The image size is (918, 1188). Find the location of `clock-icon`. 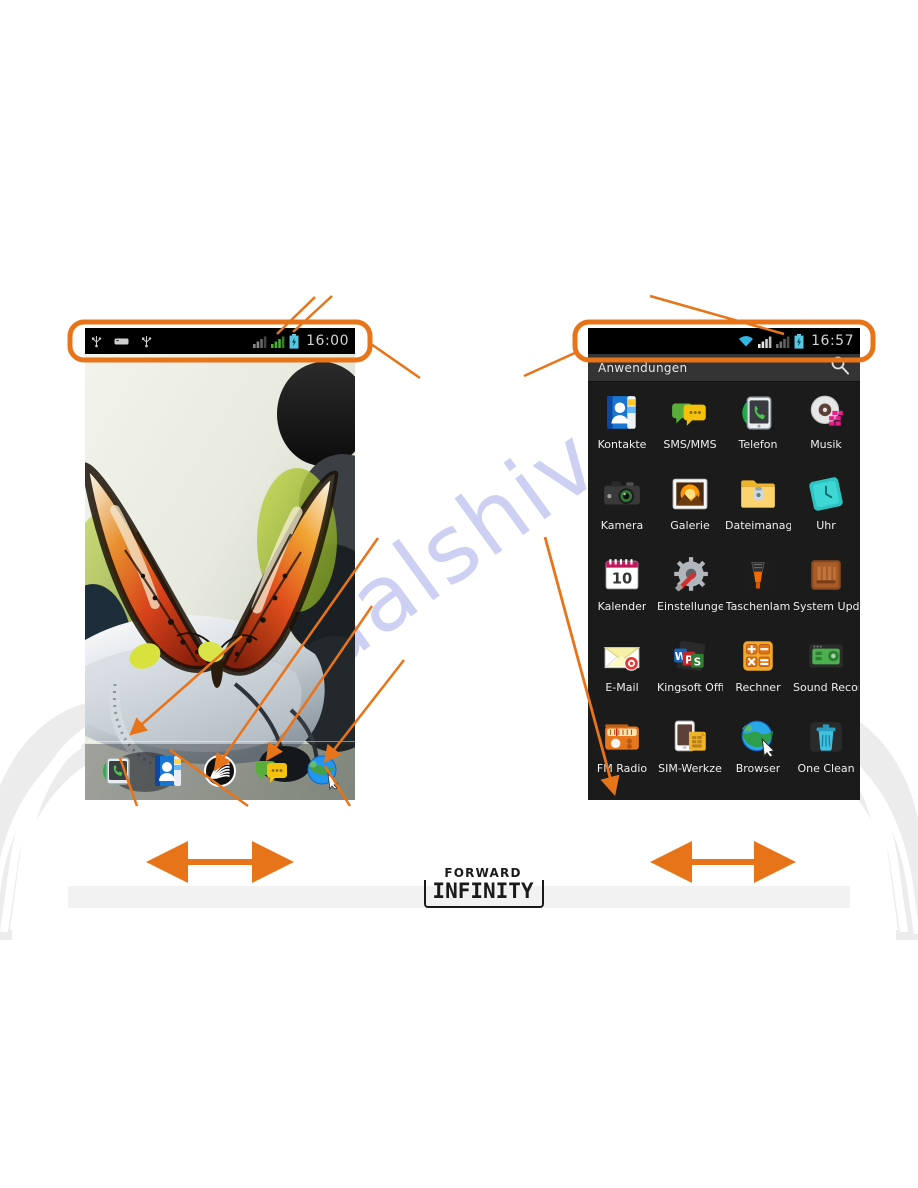

clock-icon is located at coordinates (826, 494).